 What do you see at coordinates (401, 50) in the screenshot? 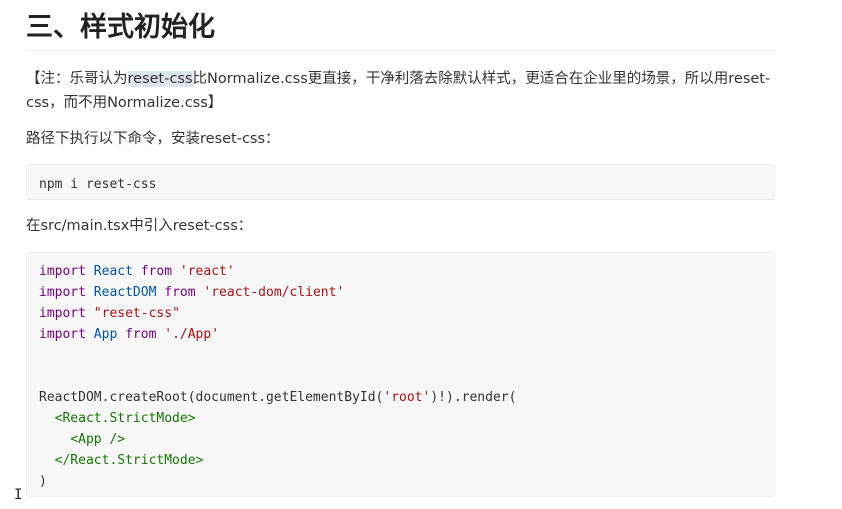
I see `heading-divider` at bounding box center [401, 50].